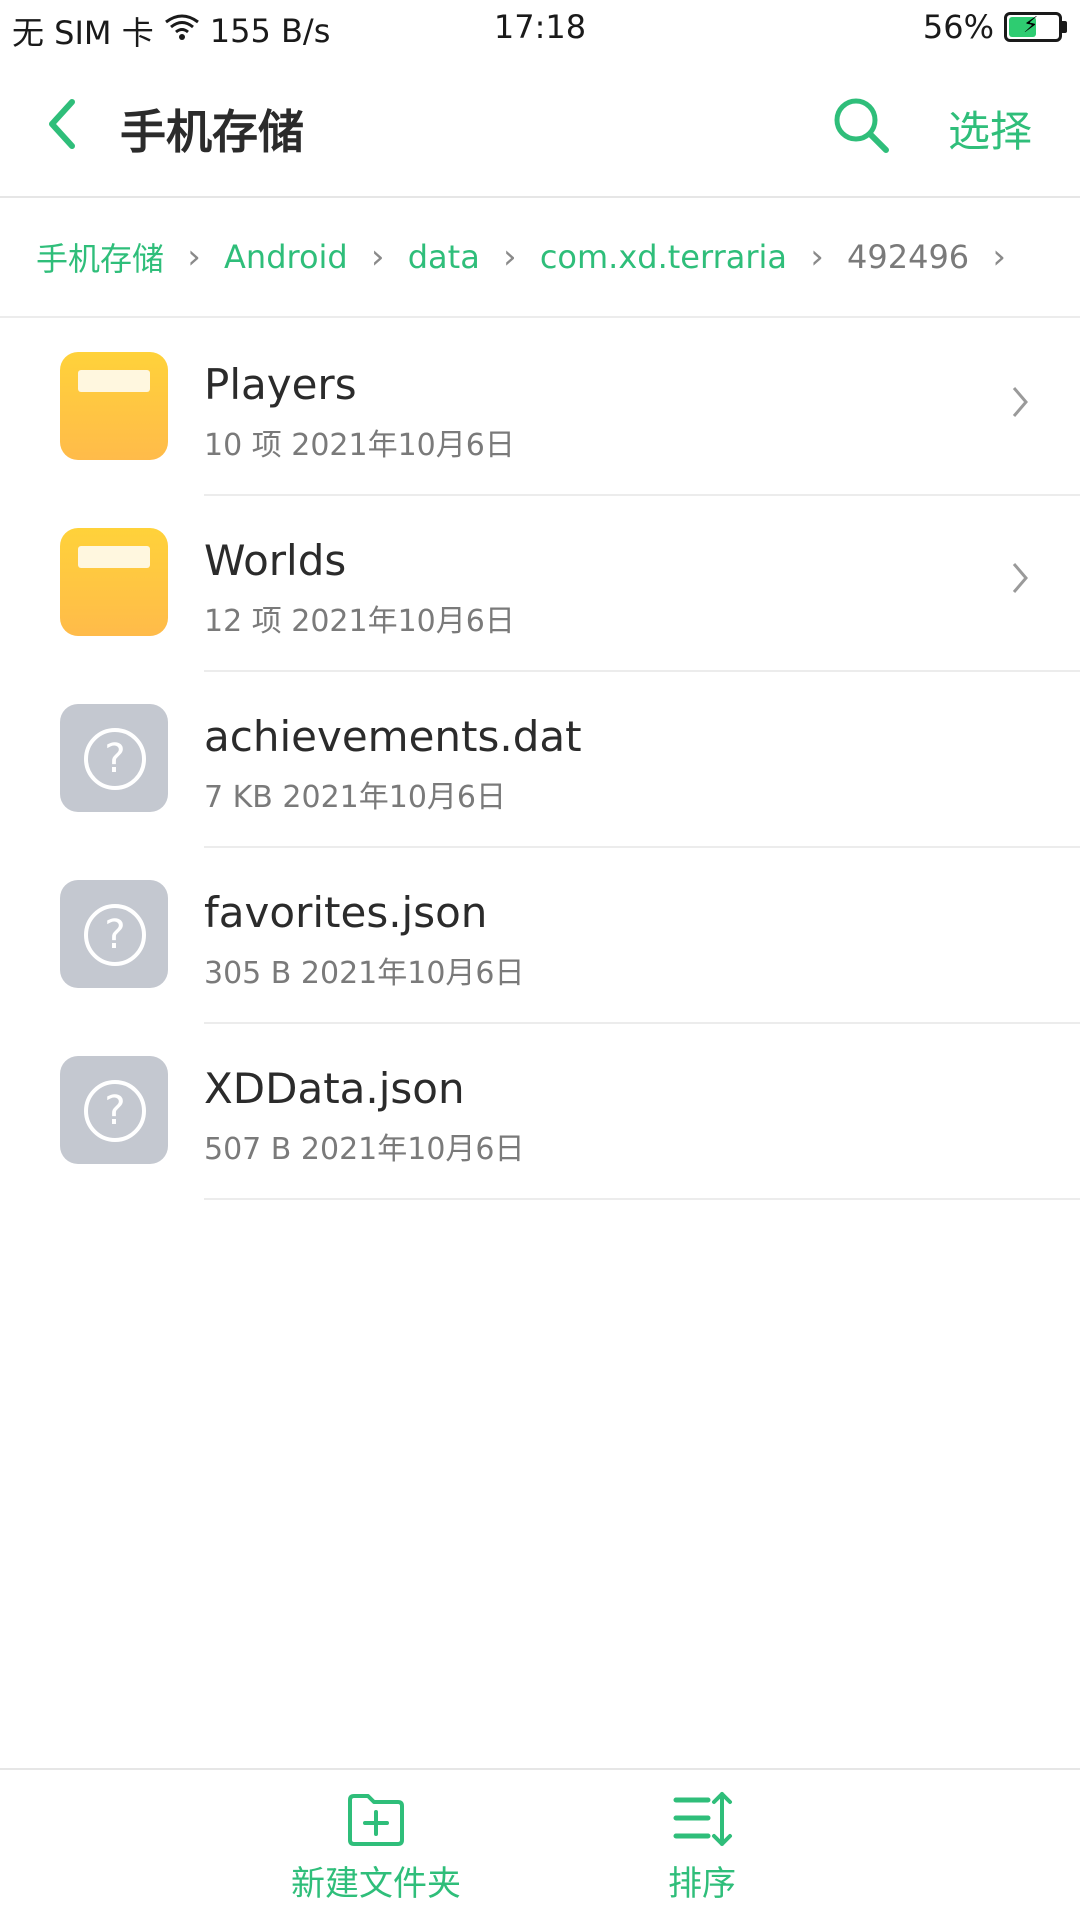  I want to click on list-item-achievements: ? achievements.dat 7 KB 2021年10月6日, so click(540, 760).